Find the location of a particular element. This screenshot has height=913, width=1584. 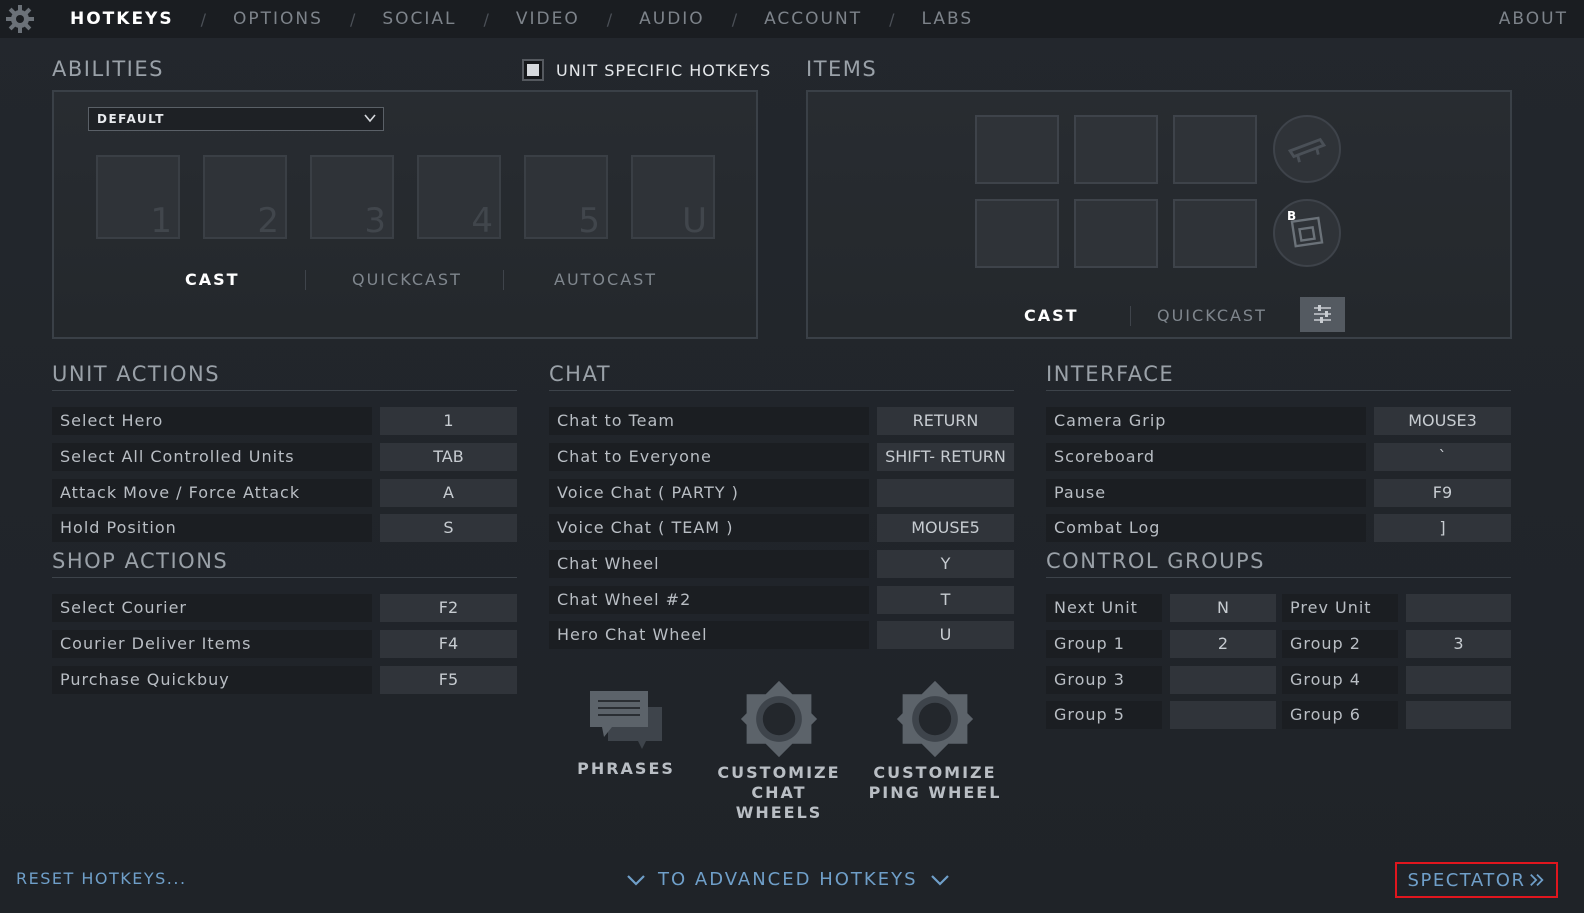

tab-options: OPTIONS is located at coordinates (278, 19).